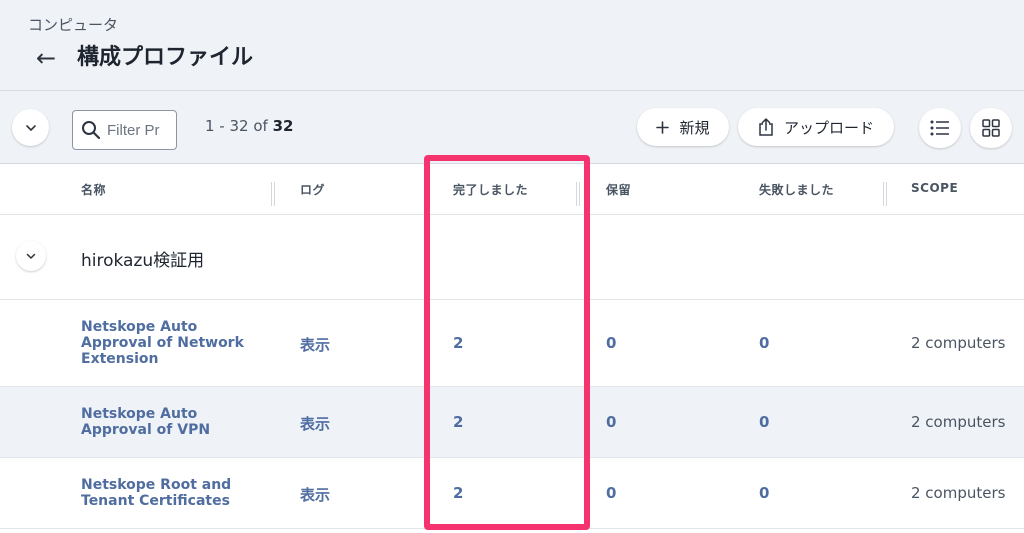 The image size is (1024, 533). I want to click on upload-button: アップロード, so click(816, 127).